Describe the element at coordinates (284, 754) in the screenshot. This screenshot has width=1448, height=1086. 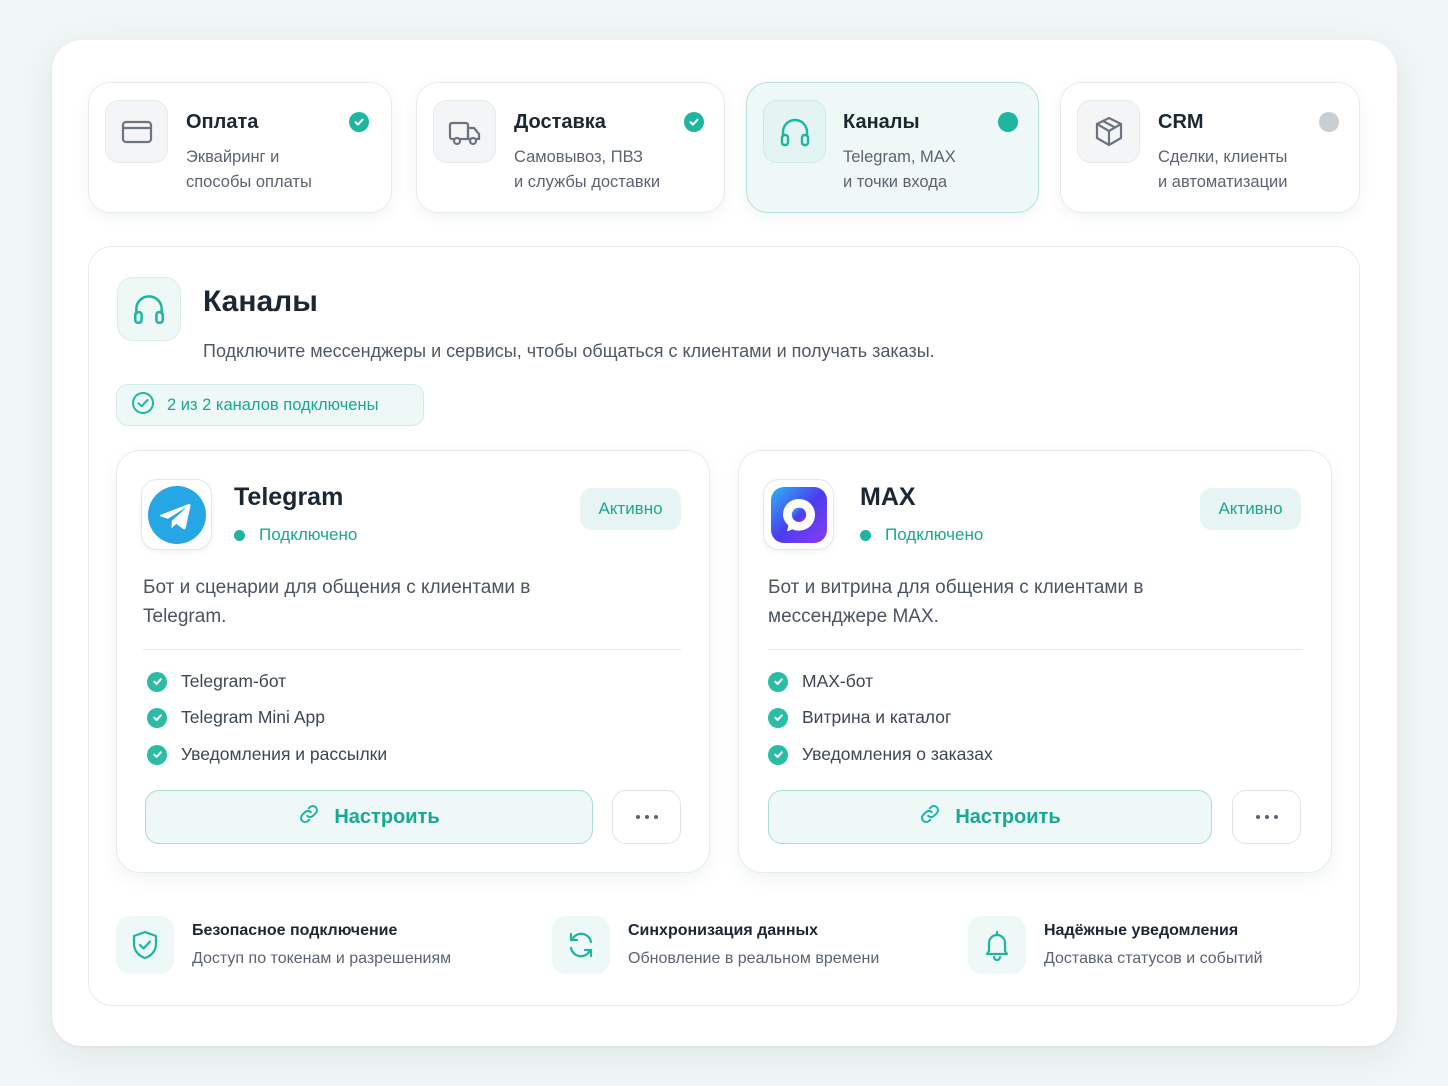
I see `feature-label: Уведомления и рассылки` at that location.